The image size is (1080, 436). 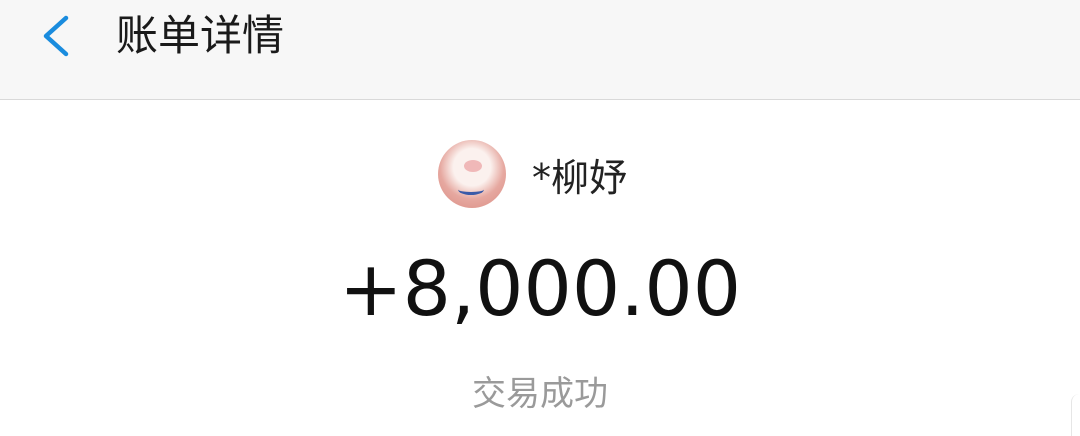 What do you see at coordinates (580, 177) in the screenshot?
I see `payer-name: *柳妤` at bounding box center [580, 177].